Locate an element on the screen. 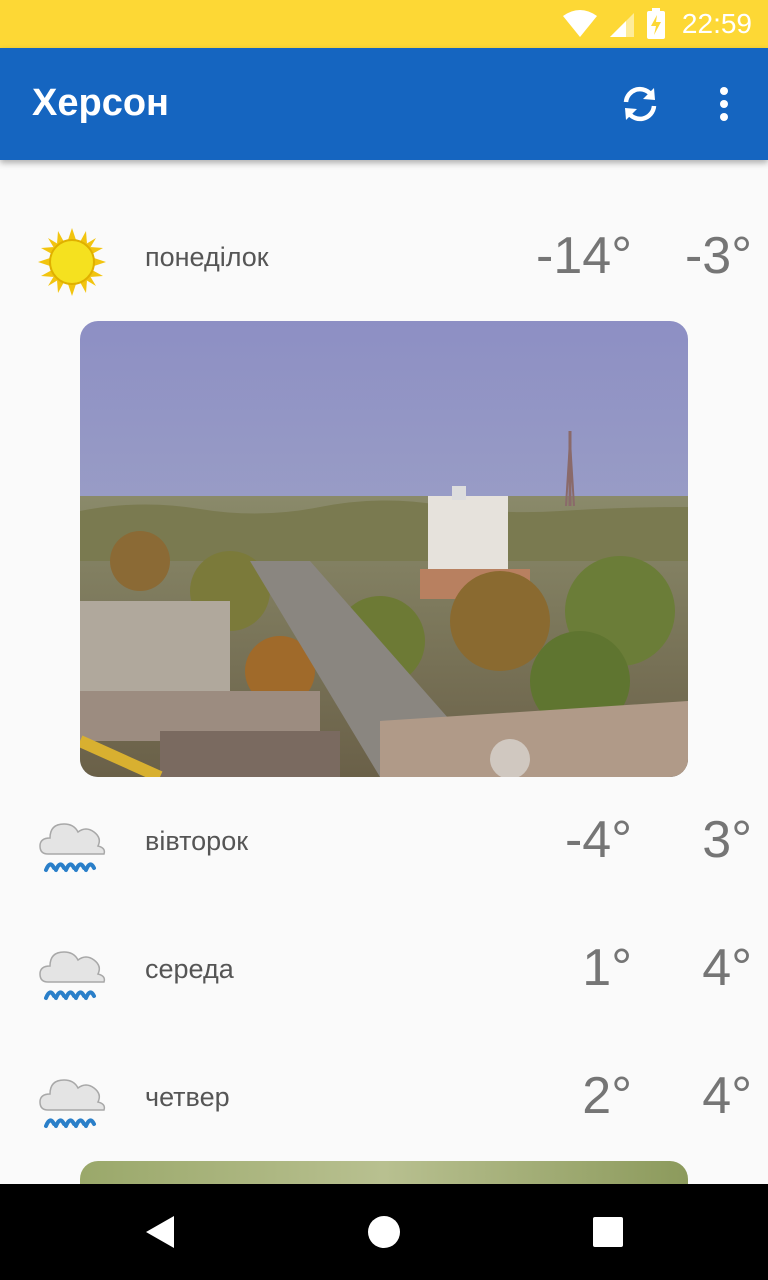 The height and width of the screenshot is (1280, 768). cell-signal-icon is located at coordinates (621, 25).